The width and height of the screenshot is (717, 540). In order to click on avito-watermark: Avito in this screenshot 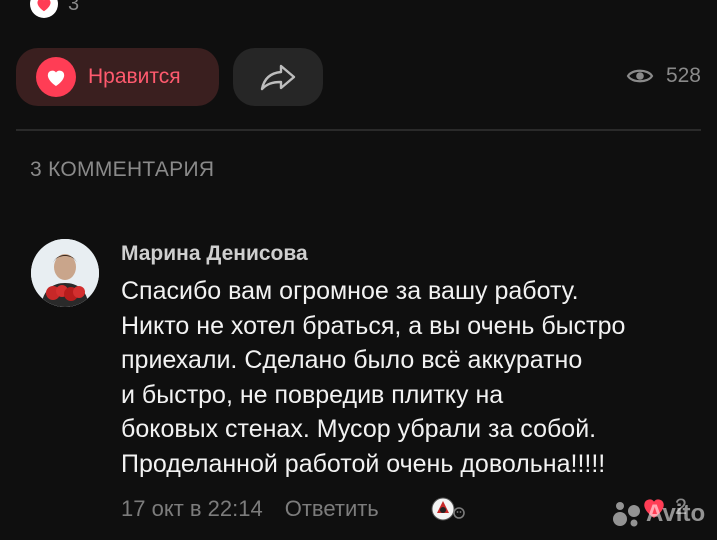, I will do `click(658, 514)`.